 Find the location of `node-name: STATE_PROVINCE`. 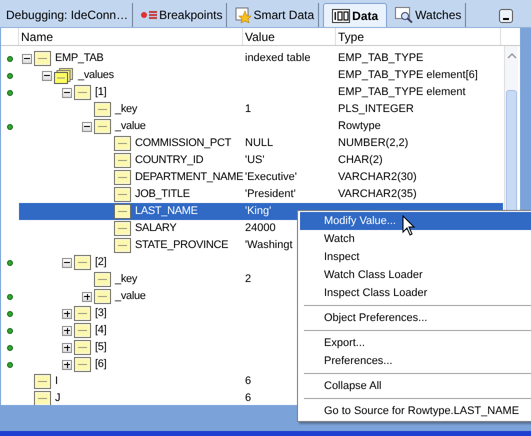

node-name: STATE_PROVINCE is located at coordinates (181, 245).